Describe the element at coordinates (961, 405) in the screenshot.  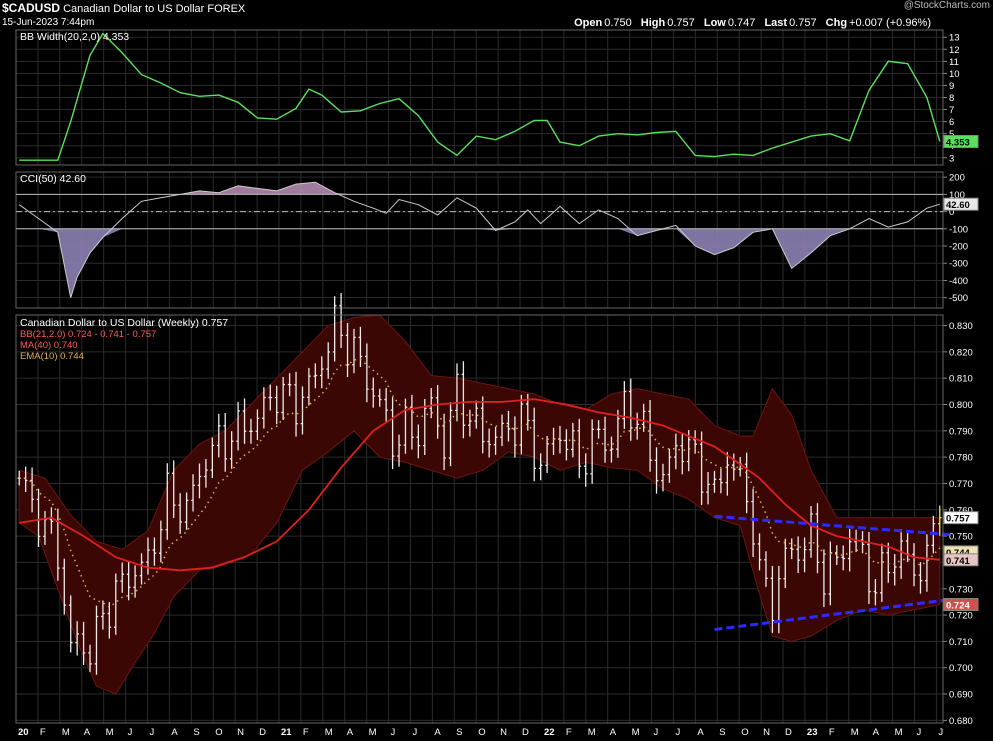
I see `price-axis-tick-label: 0.800` at that location.